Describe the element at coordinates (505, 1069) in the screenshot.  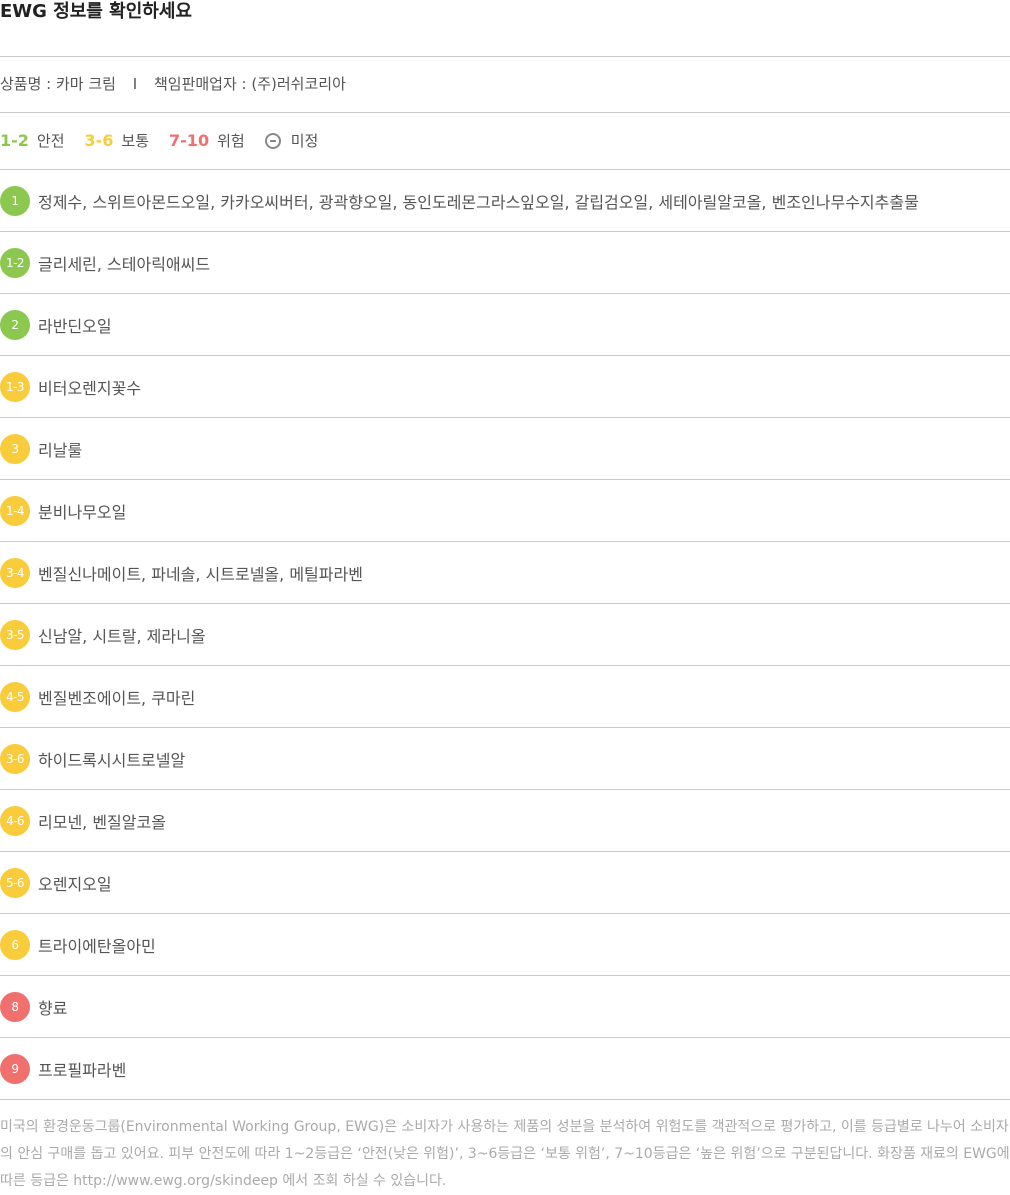
I see `ingredient-row: 9 프로필파라벤` at that location.